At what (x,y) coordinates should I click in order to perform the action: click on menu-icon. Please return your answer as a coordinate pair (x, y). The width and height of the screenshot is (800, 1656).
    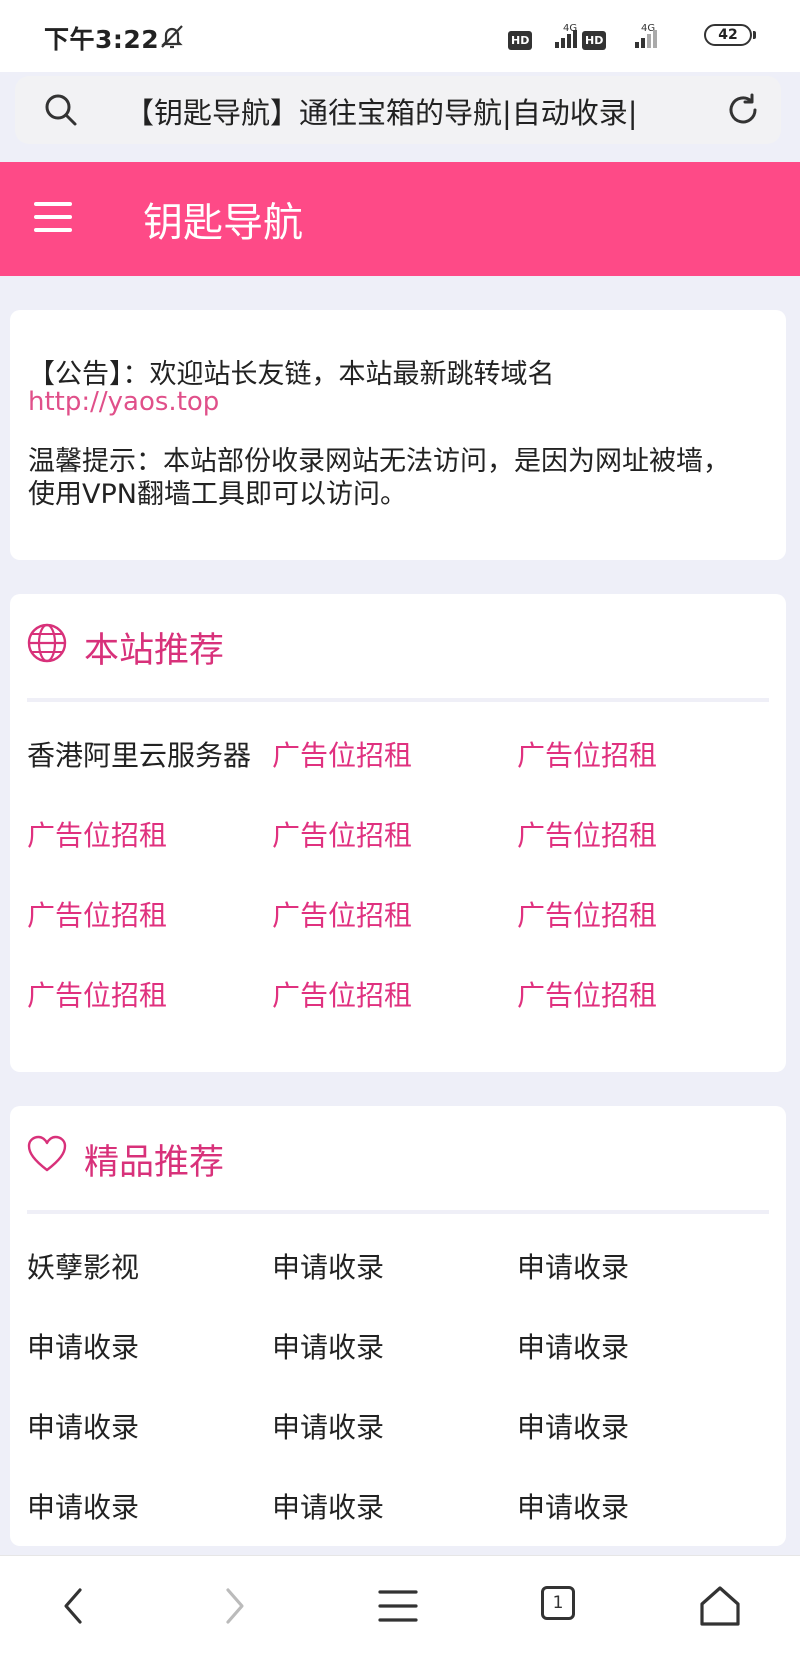
    Looking at the image, I should click on (398, 1606).